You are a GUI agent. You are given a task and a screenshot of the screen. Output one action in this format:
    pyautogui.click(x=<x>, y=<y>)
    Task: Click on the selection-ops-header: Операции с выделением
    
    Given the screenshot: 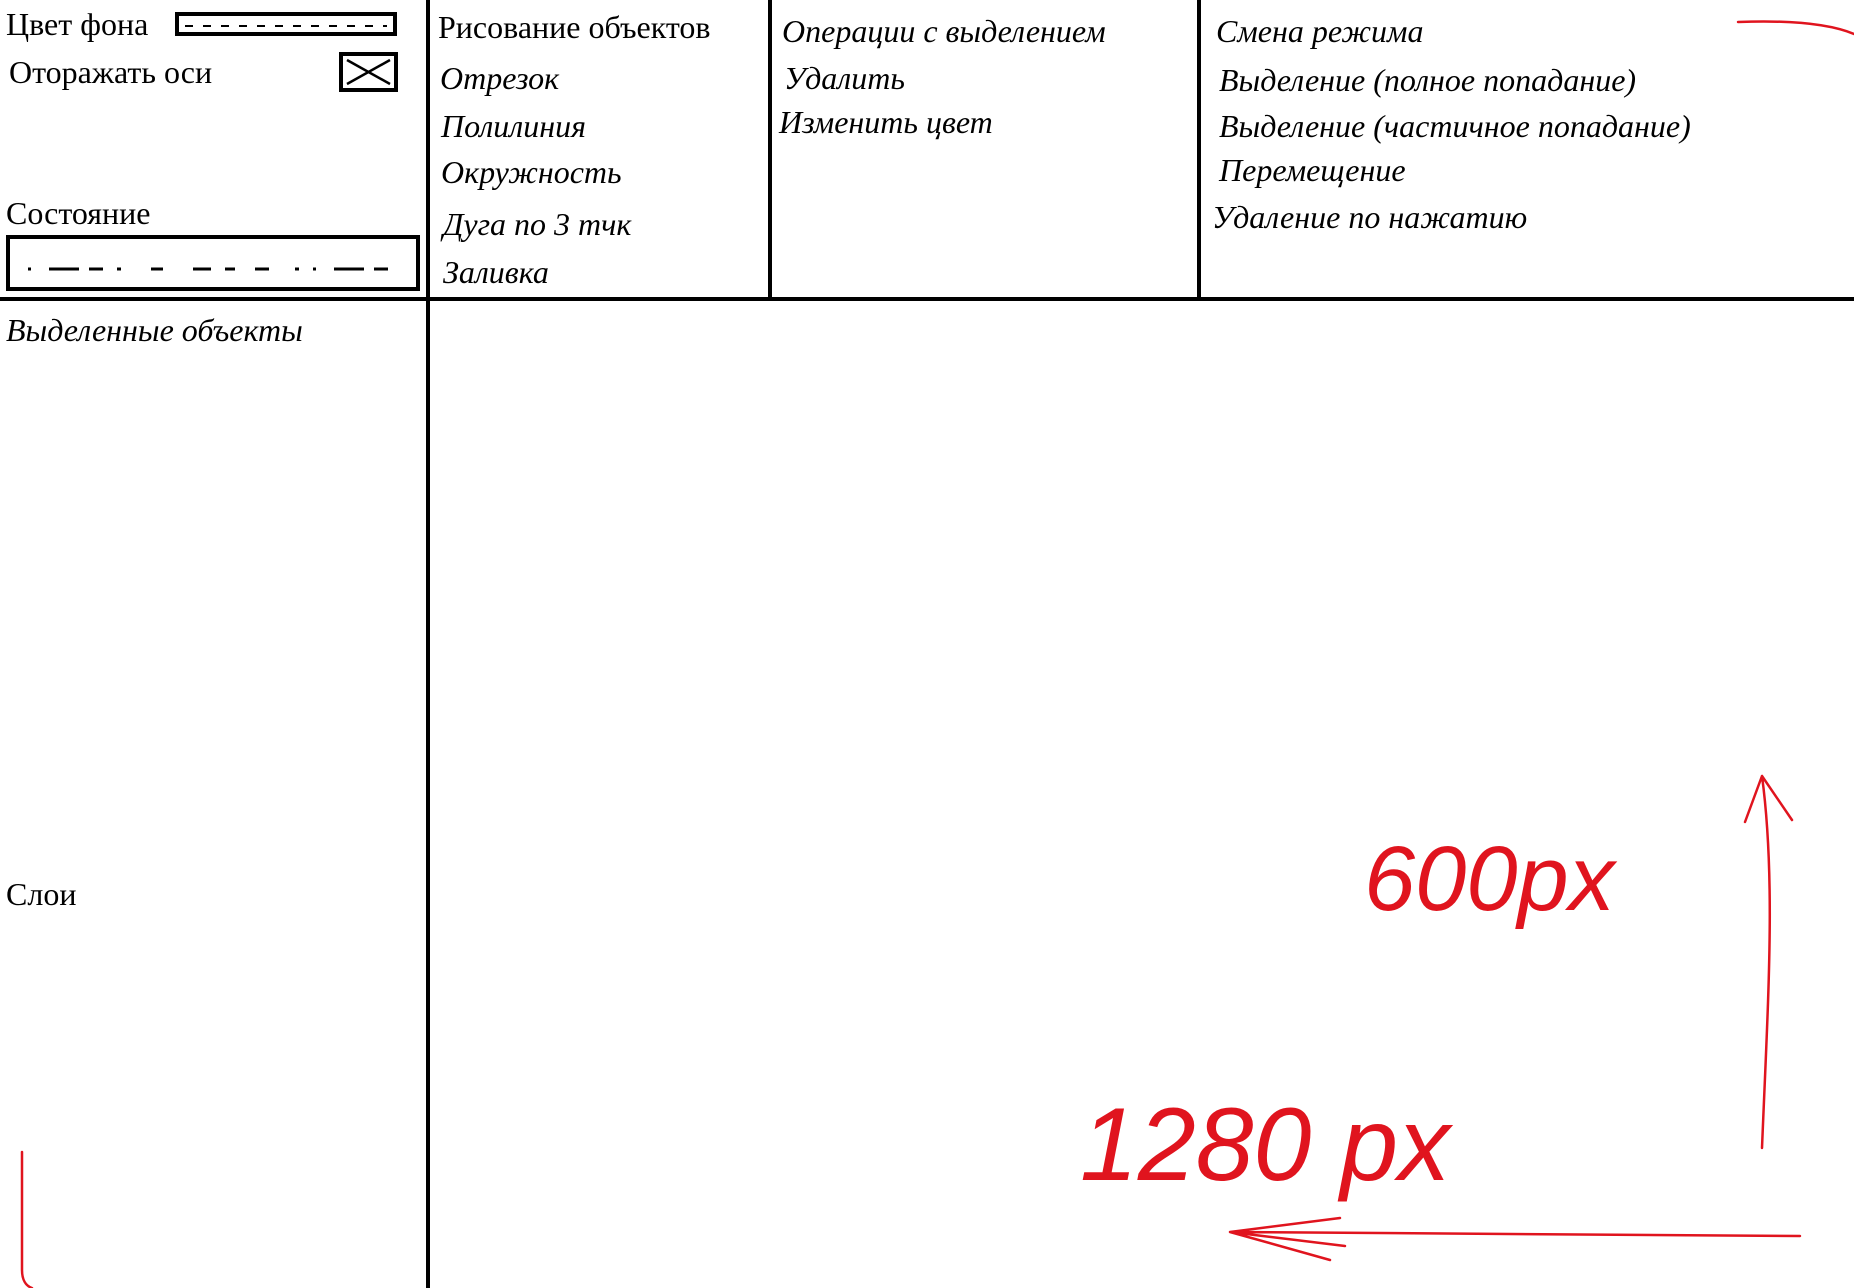 What is the action you would take?
    pyautogui.click(x=944, y=31)
    